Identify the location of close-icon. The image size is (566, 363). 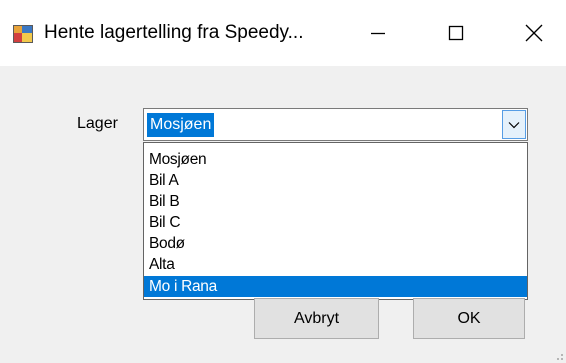
(534, 33).